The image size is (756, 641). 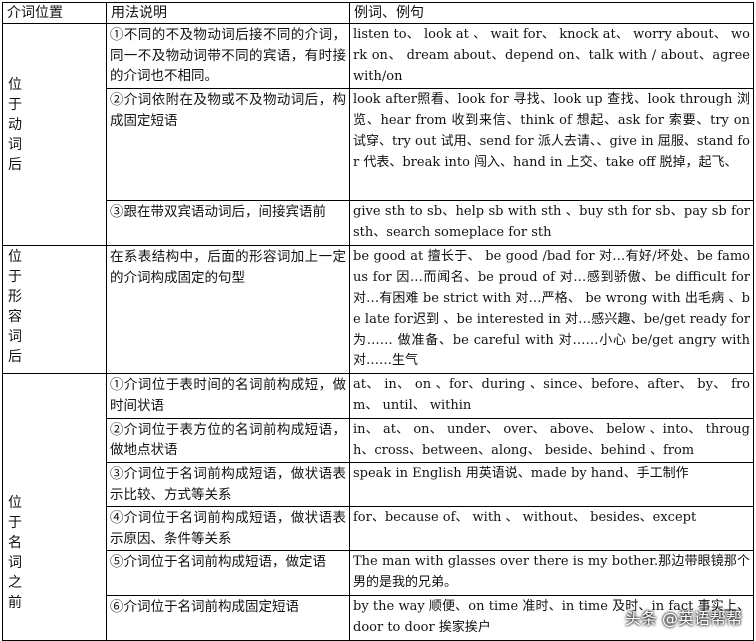 What do you see at coordinates (228, 617) in the screenshot?
I see `usage-cell: ⑥介词位于名词前构成固定短语` at bounding box center [228, 617].